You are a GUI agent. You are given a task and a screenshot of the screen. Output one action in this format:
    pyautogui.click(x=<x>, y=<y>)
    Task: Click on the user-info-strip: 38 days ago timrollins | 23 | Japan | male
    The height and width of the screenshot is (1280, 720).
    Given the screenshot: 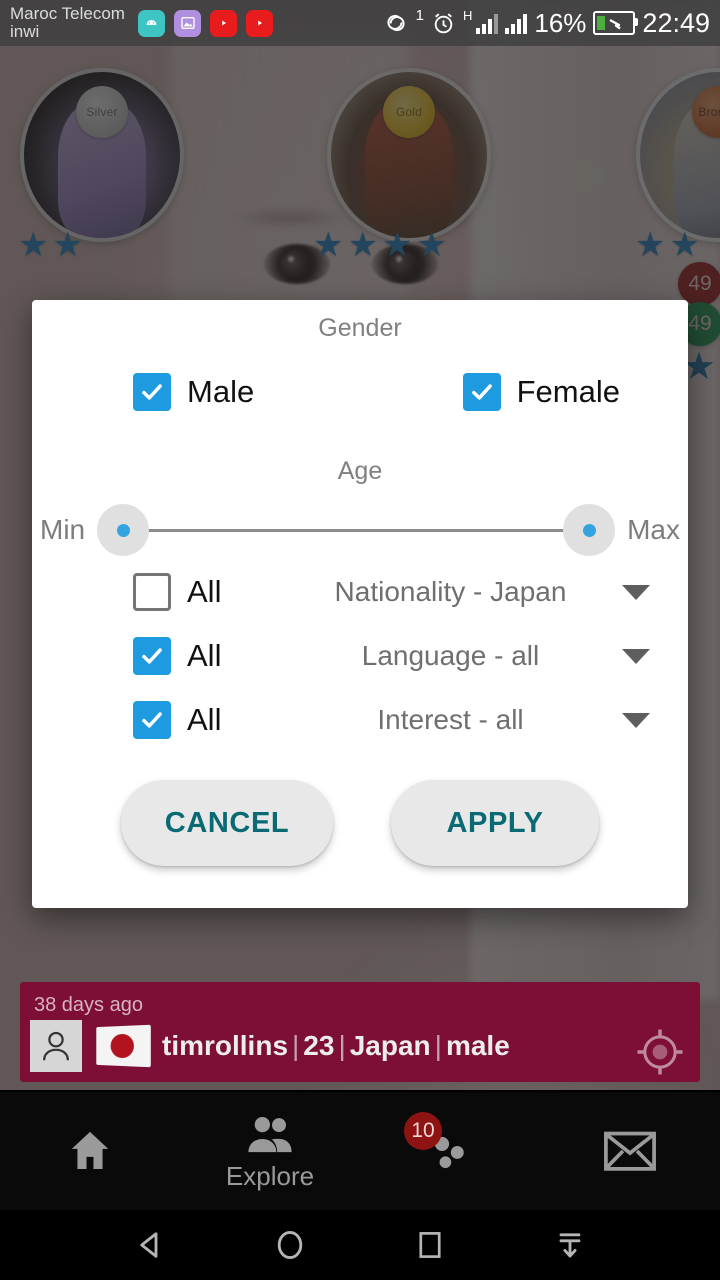 What is the action you would take?
    pyautogui.click(x=360, y=1032)
    